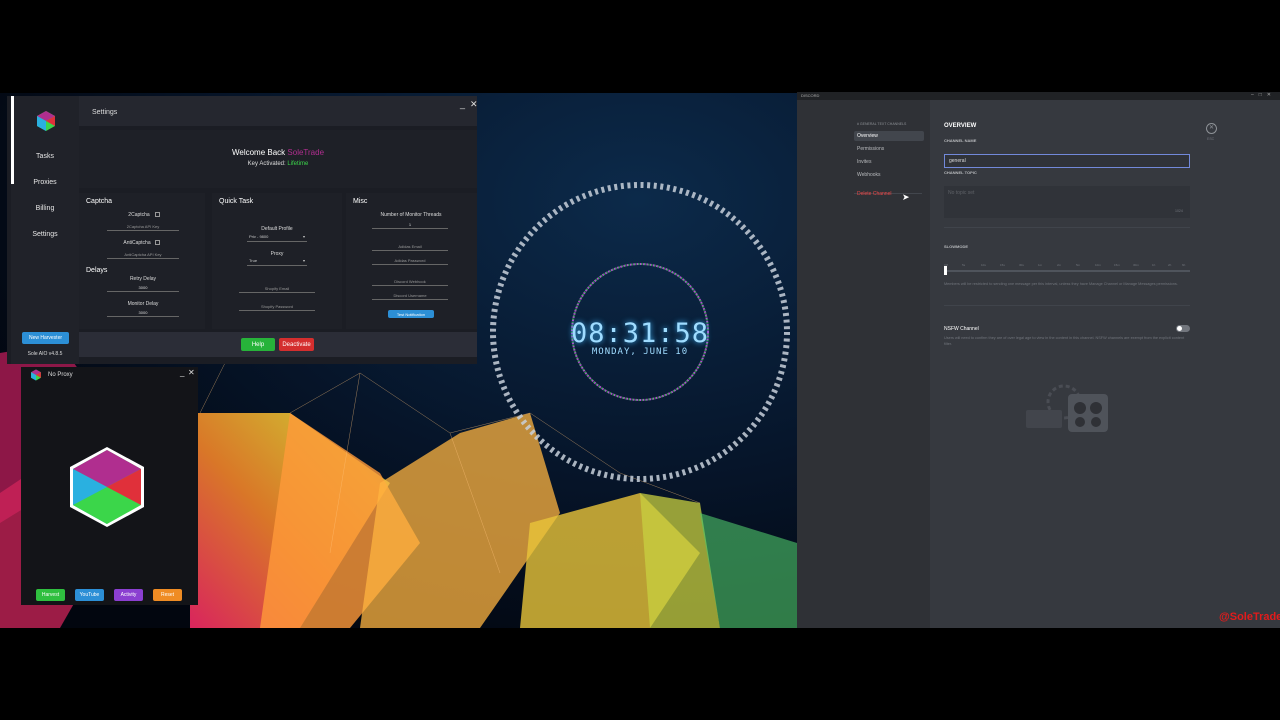  Describe the element at coordinates (1170, 265) in the screenshot. I see `slowmode-tick: 2h` at that location.